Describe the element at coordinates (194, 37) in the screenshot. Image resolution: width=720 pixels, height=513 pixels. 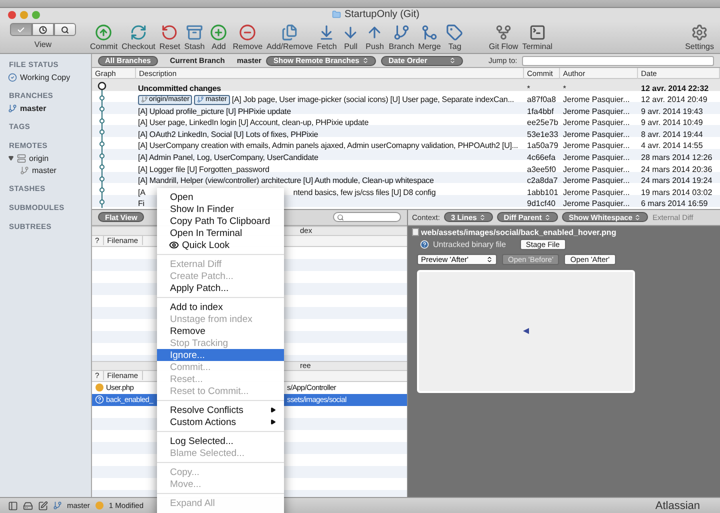
I see `toolbar-button: Stash` at that location.